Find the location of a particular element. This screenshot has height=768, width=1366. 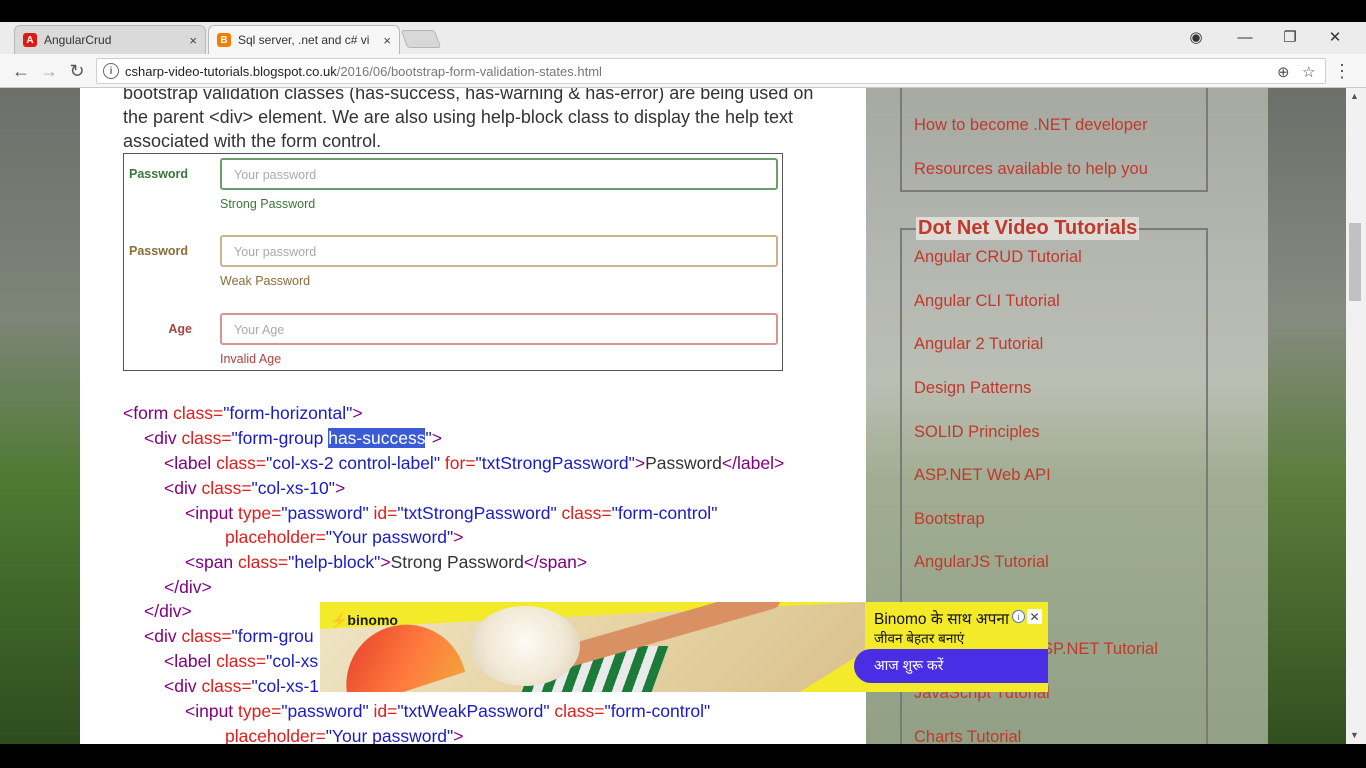

scroll-down-arrow-icon: ▼ is located at coordinates (1354, 735).